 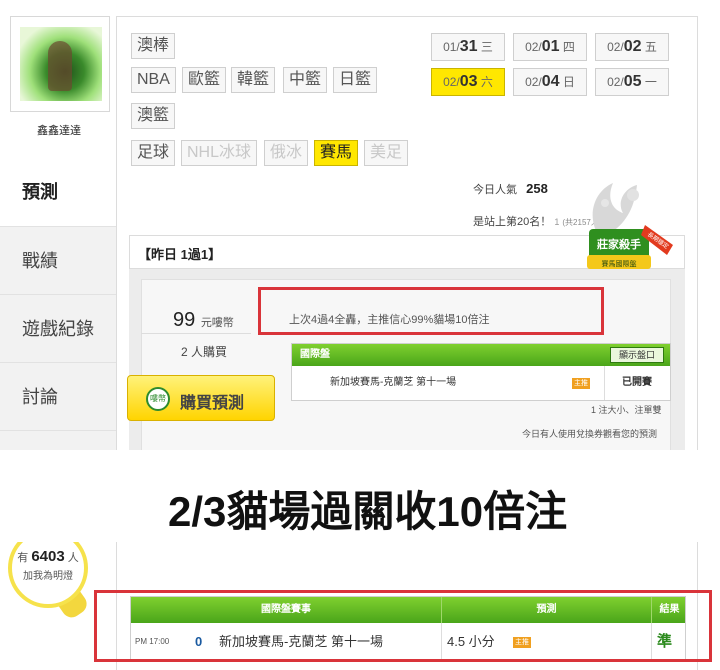 I want to click on badge-subtitle: 賽馬國際盤, so click(x=619, y=263).